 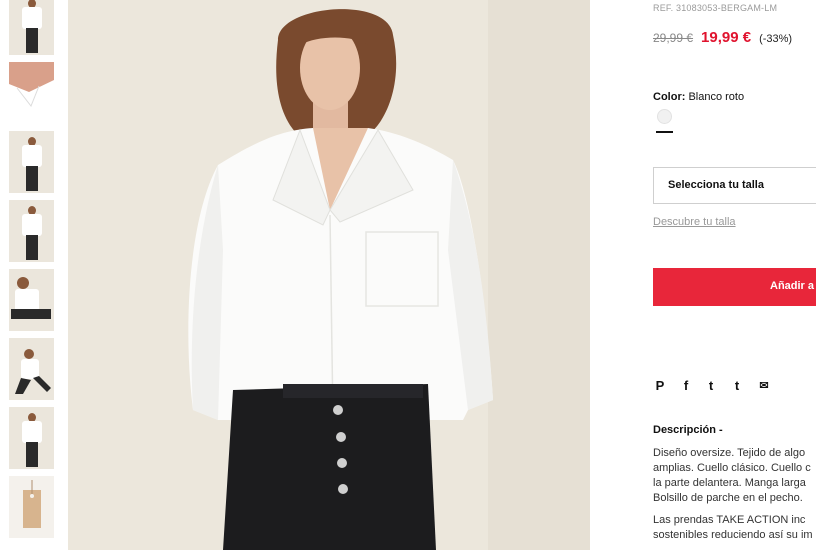 What do you see at coordinates (726, 37) in the screenshot?
I see `current-price: 19,99 €` at bounding box center [726, 37].